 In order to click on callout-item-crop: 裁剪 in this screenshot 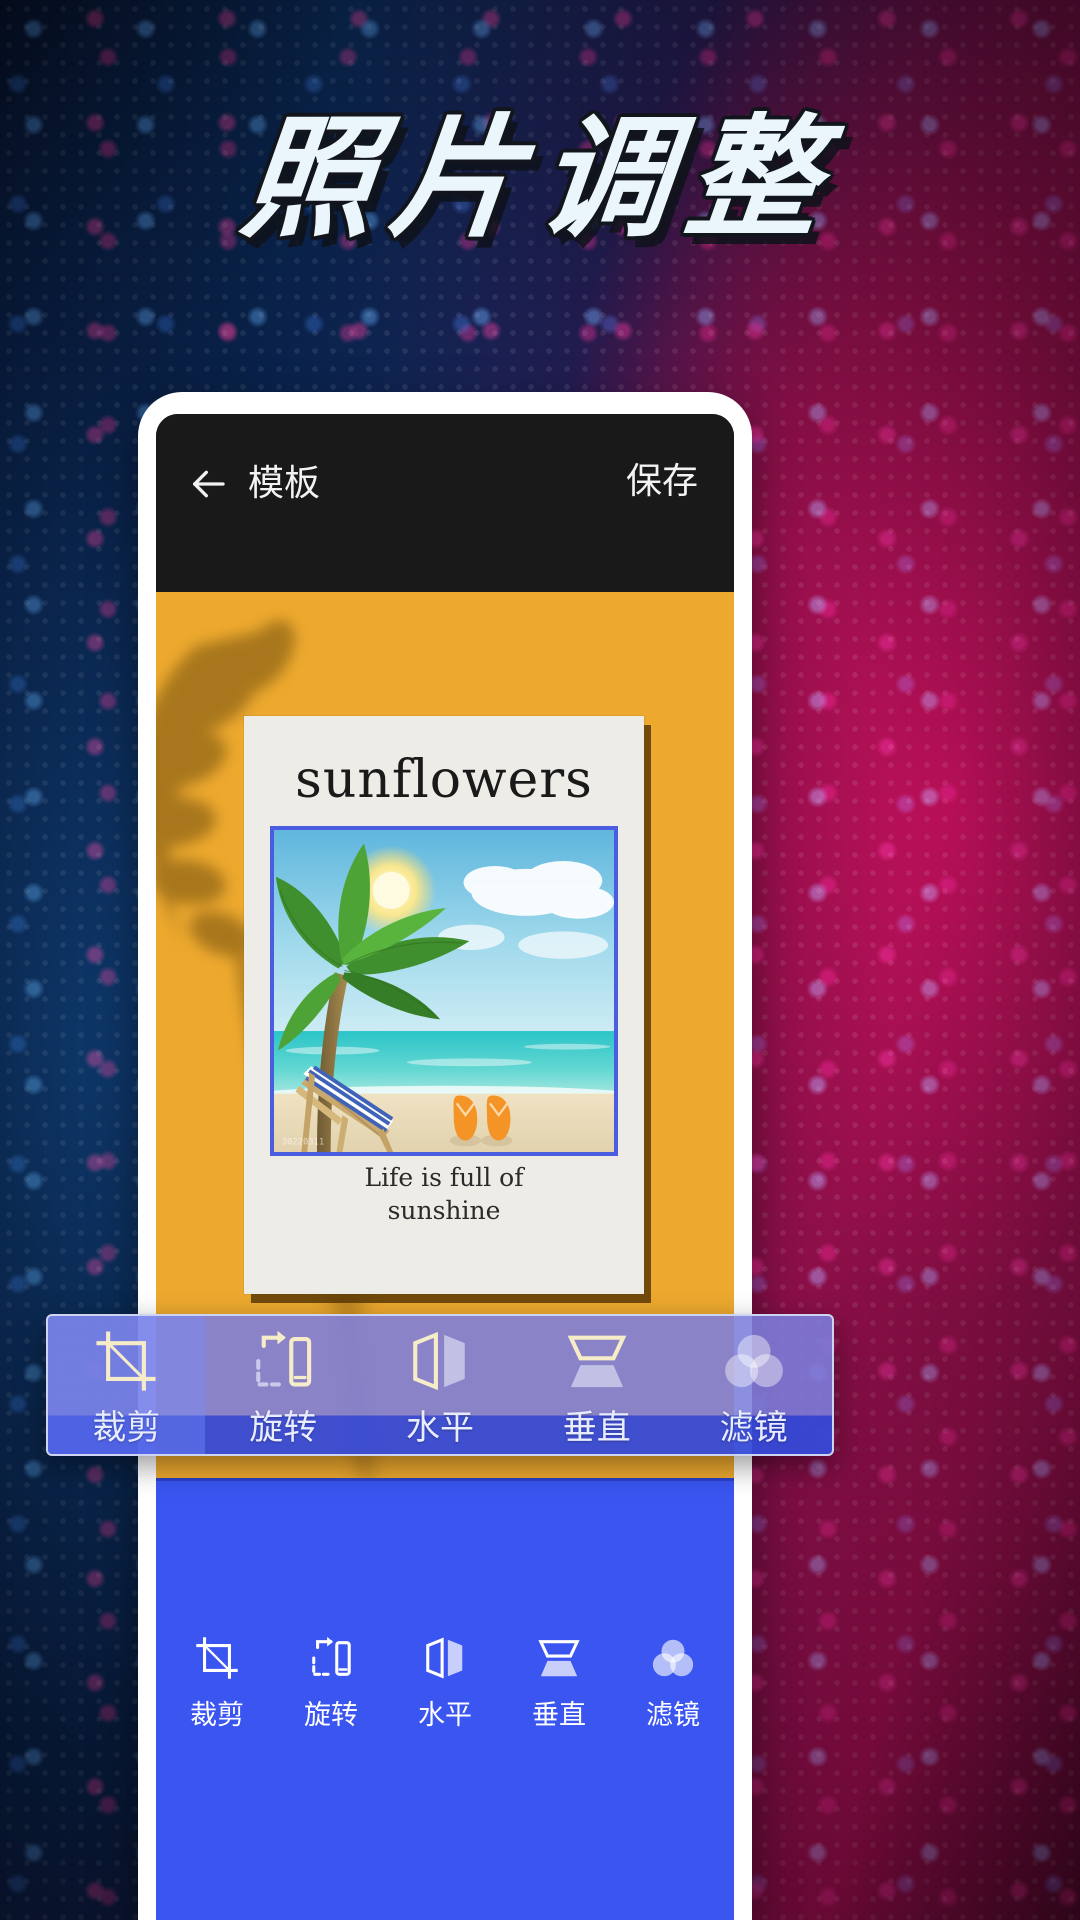, I will do `click(126, 1385)`.